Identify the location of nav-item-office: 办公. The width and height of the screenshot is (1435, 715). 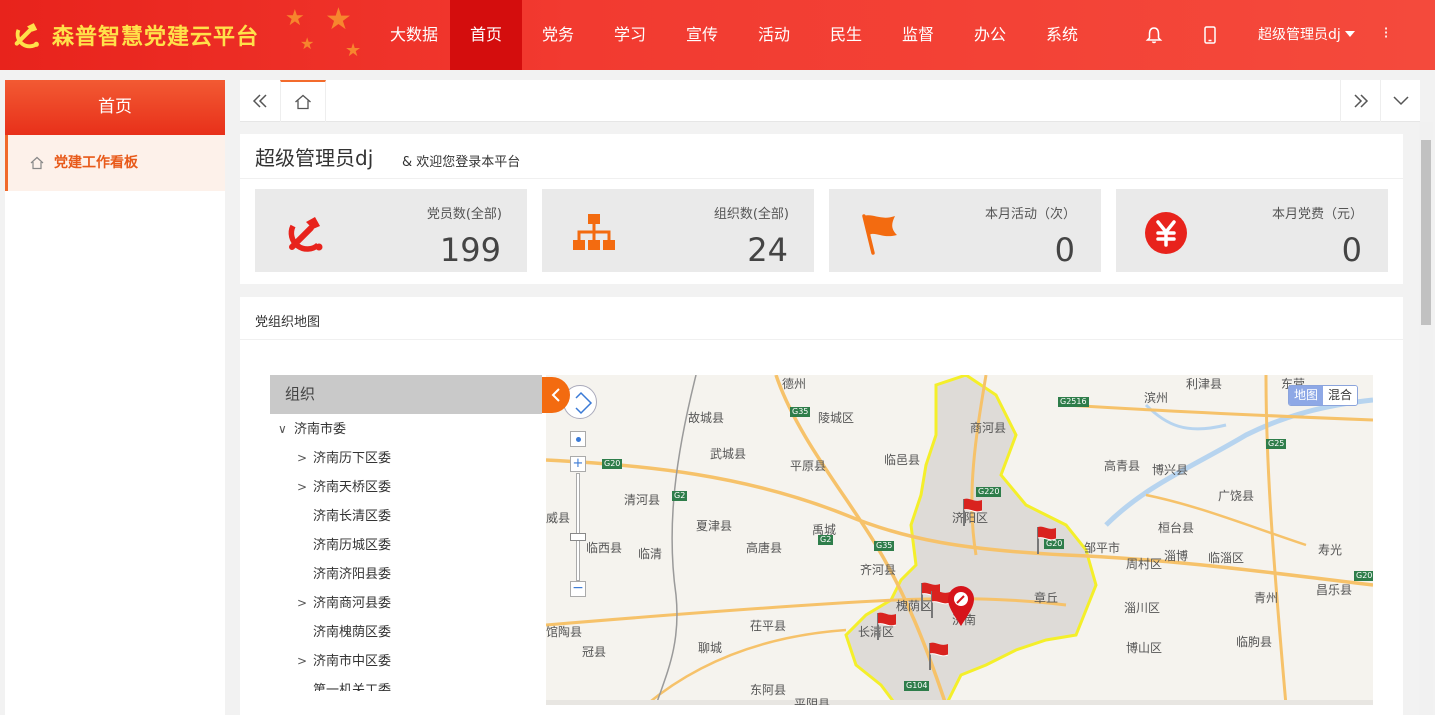
(990, 35).